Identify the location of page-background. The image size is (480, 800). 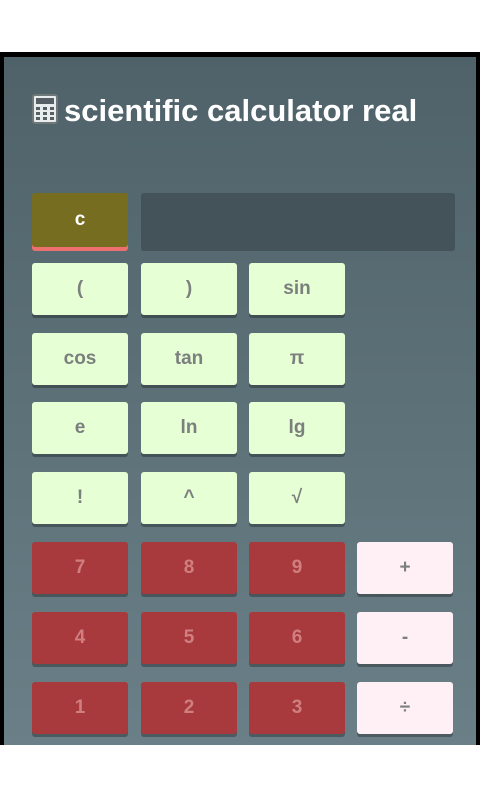
(240, 772).